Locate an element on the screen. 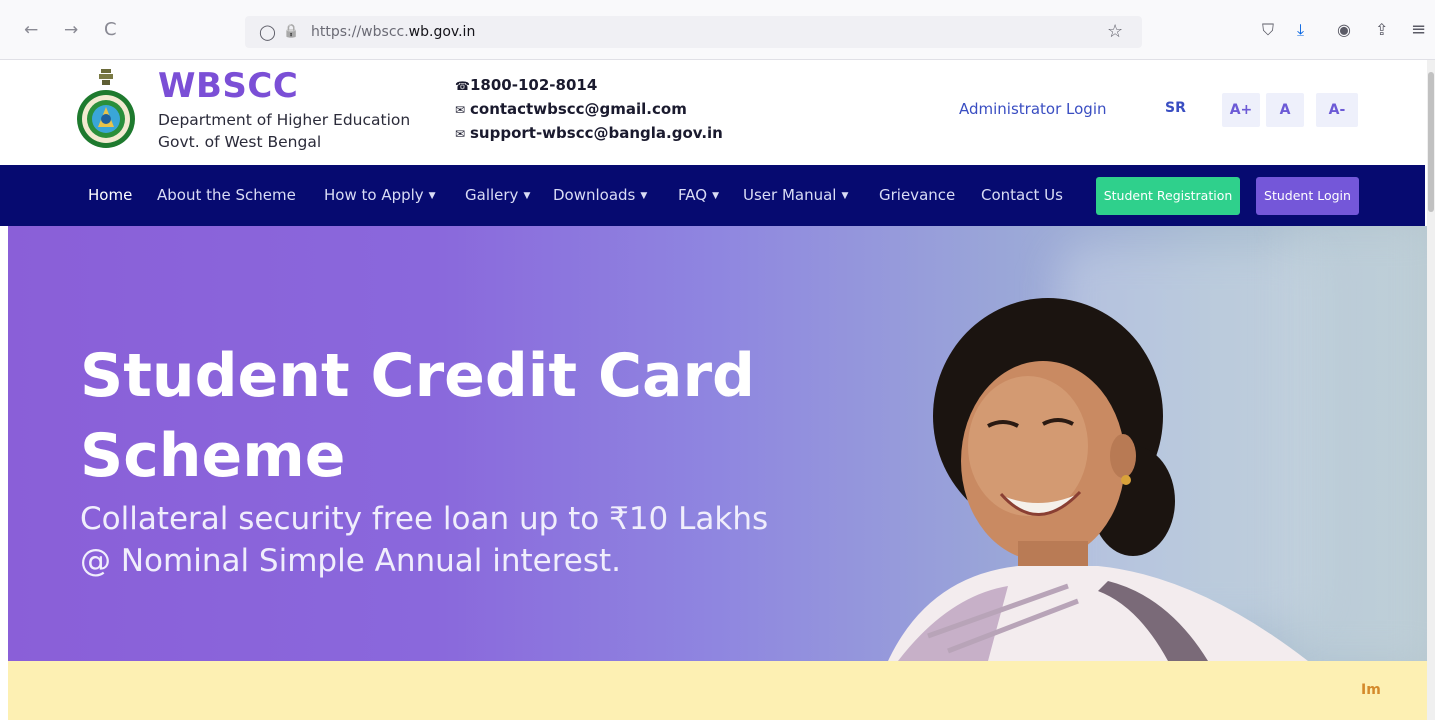 This screenshot has height=720, width=1435. account-icon: ◉ is located at coordinates (1344, 30).